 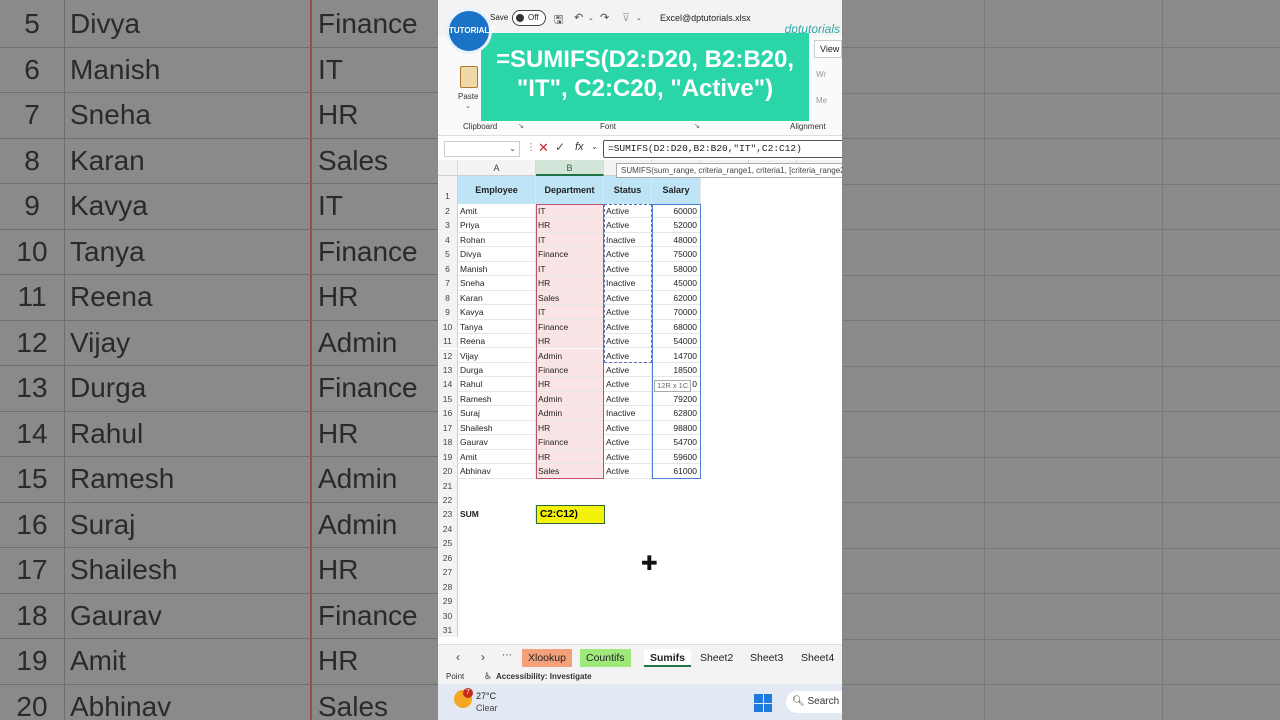 I want to click on sheet-tab: Countifs, so click(x=605, y=658).